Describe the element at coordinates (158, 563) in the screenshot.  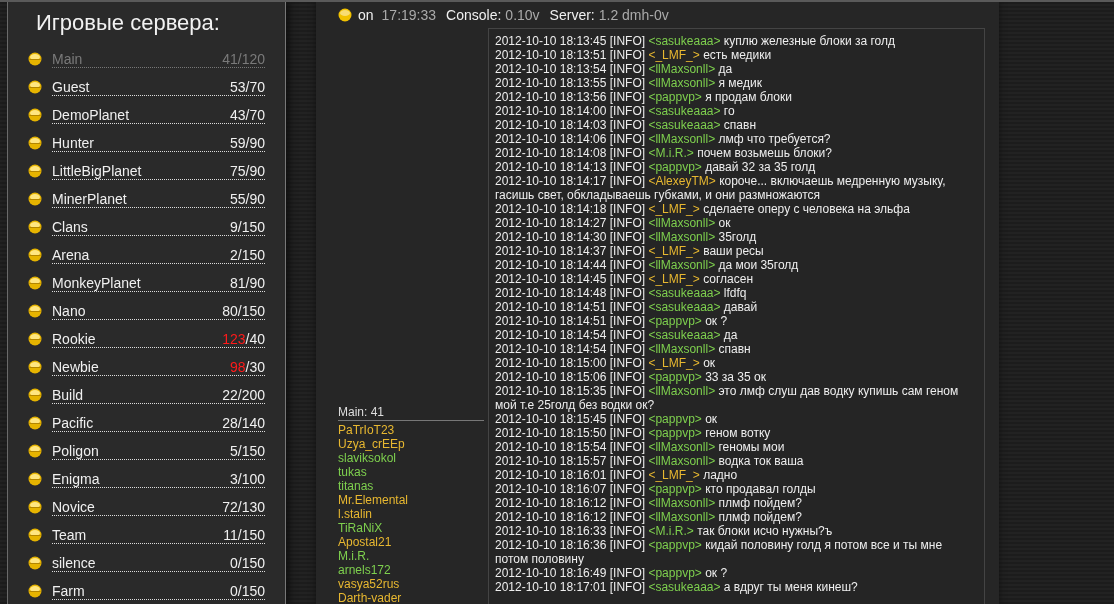
I see `server-link: silence 0/150` at that location.